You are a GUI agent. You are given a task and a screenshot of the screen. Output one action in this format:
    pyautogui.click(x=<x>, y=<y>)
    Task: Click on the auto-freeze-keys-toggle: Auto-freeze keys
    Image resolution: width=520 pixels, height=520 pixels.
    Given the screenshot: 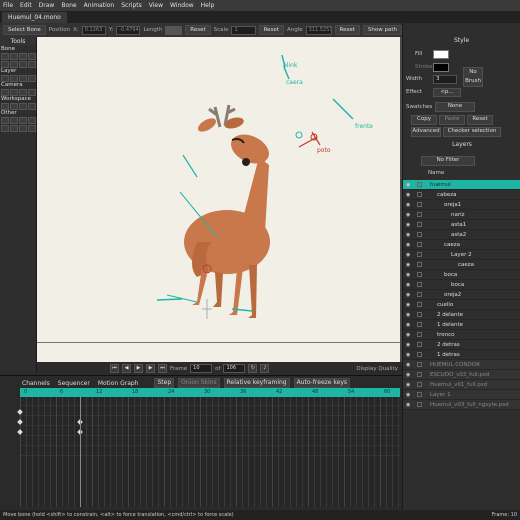 What is the action you would take?
    pyautogui.click(x=322, y=383)
    